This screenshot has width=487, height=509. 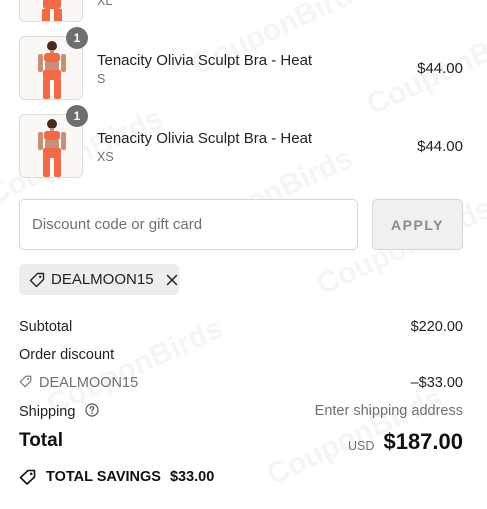 I want to click on subtotal-value: $220.00, so click(x=436, y=327).